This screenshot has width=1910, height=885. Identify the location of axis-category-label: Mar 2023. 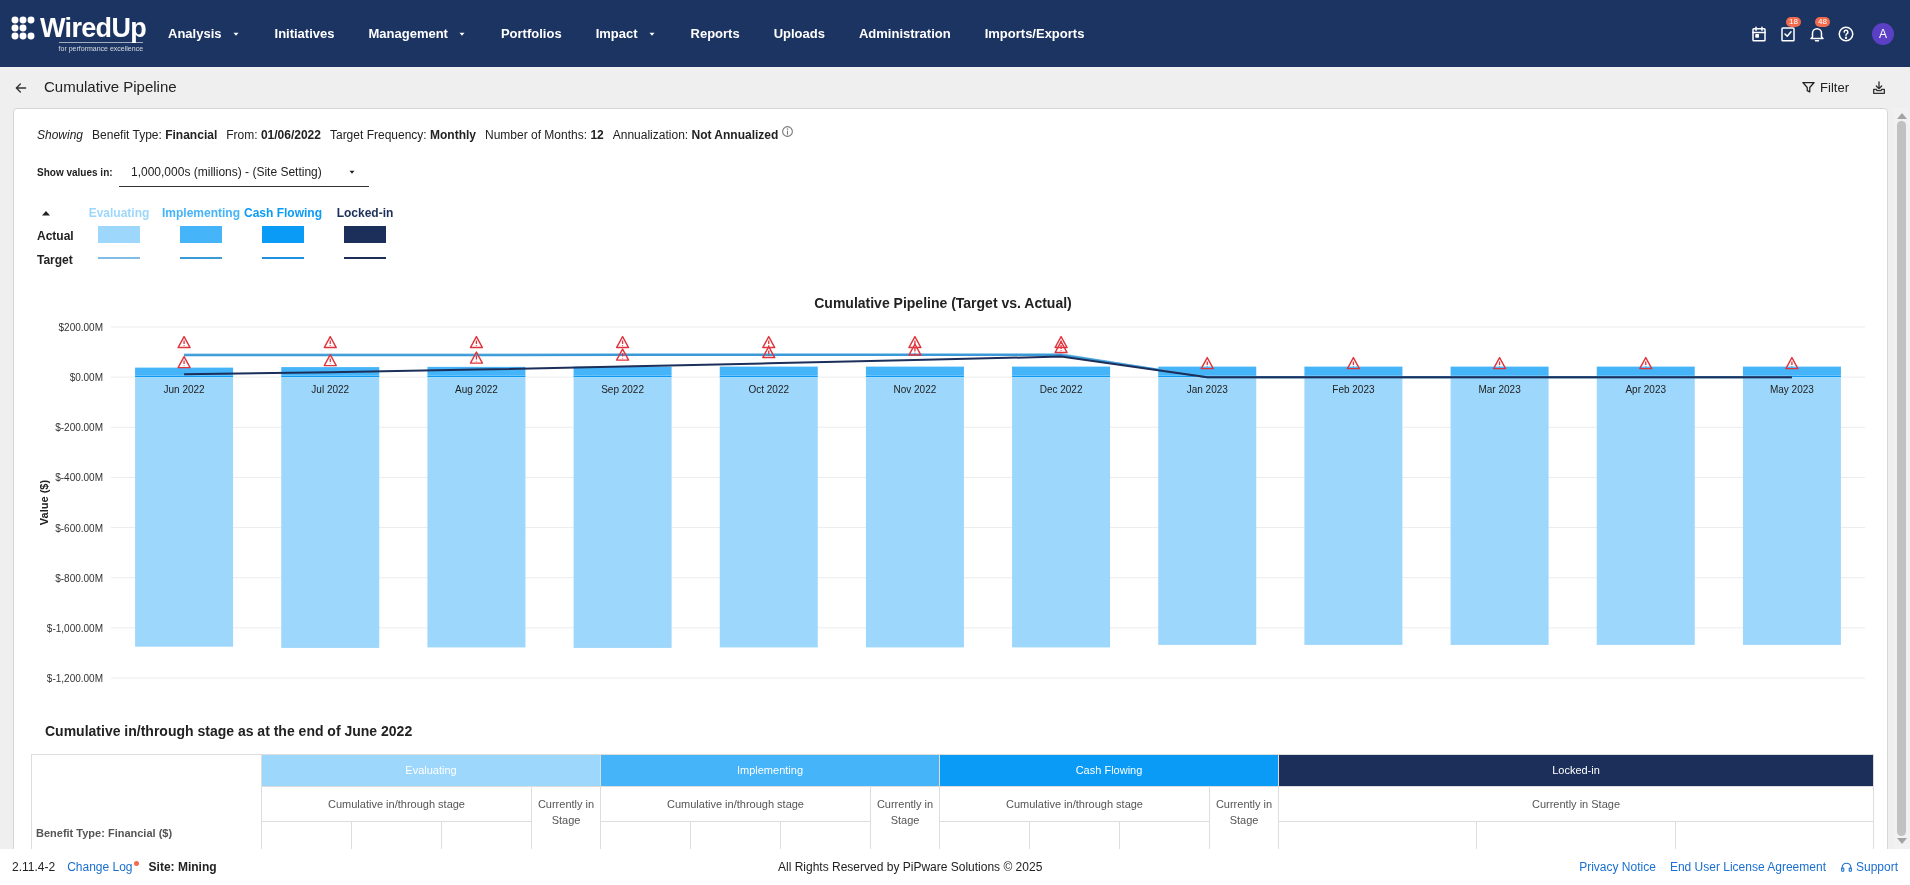
(1499, 390).